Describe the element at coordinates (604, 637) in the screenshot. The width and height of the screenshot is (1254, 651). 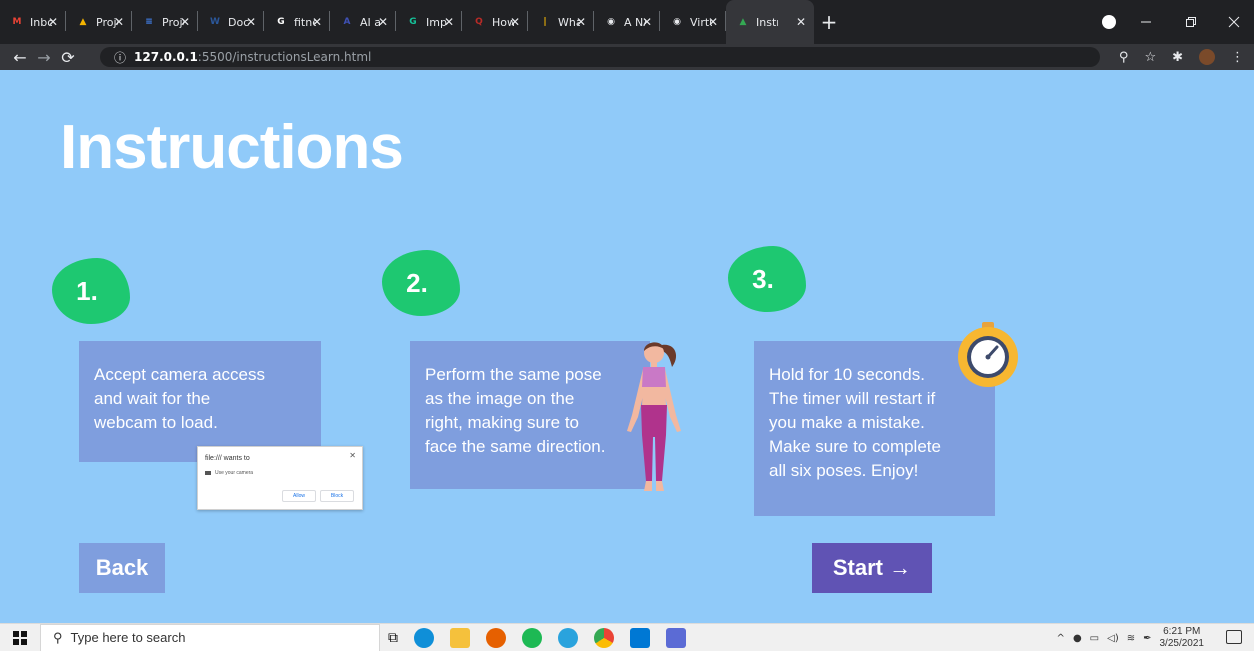
I see `chrome-icon` at that location.